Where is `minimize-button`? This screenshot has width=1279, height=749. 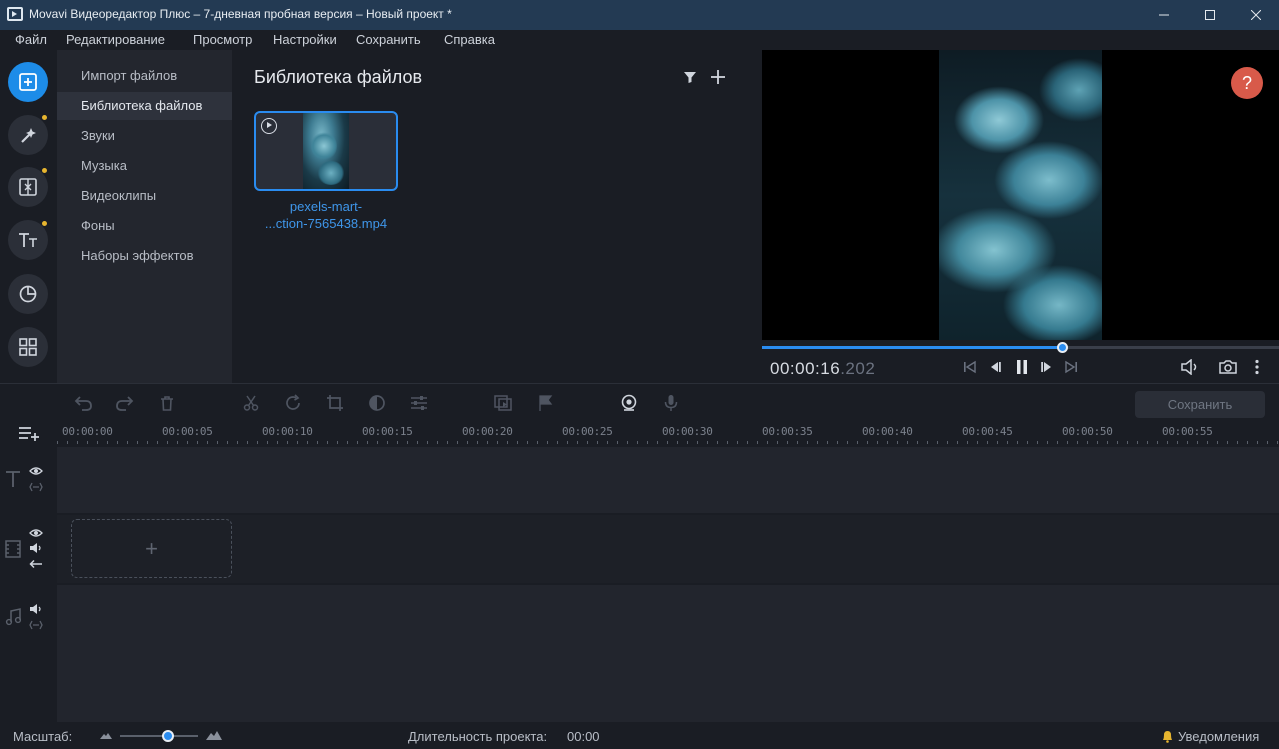 minimize-button is located at coordinates (1164, 15).